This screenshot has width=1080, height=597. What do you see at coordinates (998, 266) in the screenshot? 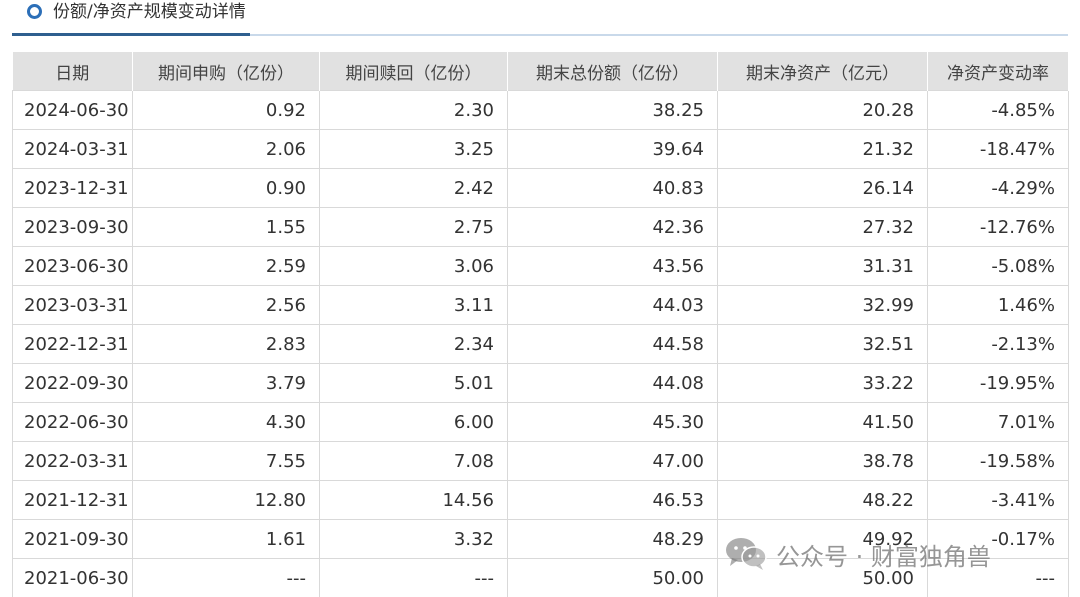
I see `cell-net-asset-change: -5.08%` at bounding box center [998, 266].